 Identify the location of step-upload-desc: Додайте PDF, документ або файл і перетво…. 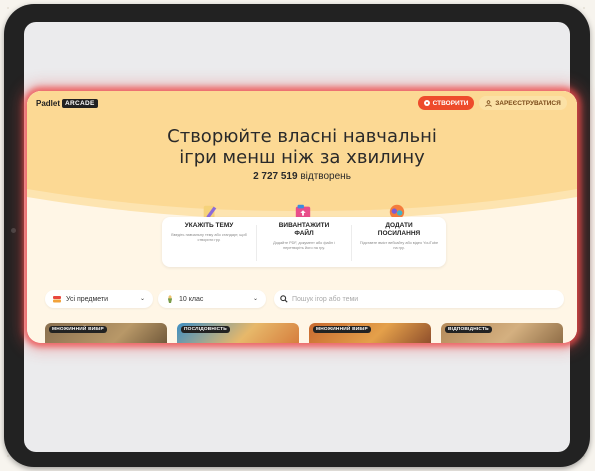
(304, 245).